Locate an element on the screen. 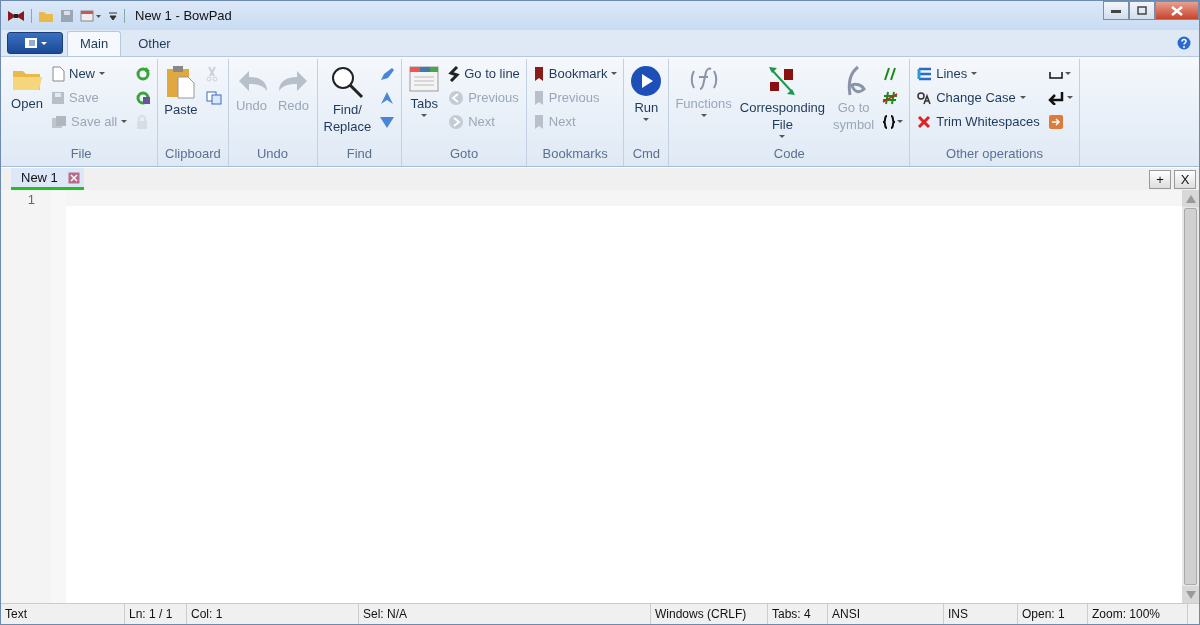 This screenshot has width=1200, height=625. status-text: Text is located at coordinates (16, 614).